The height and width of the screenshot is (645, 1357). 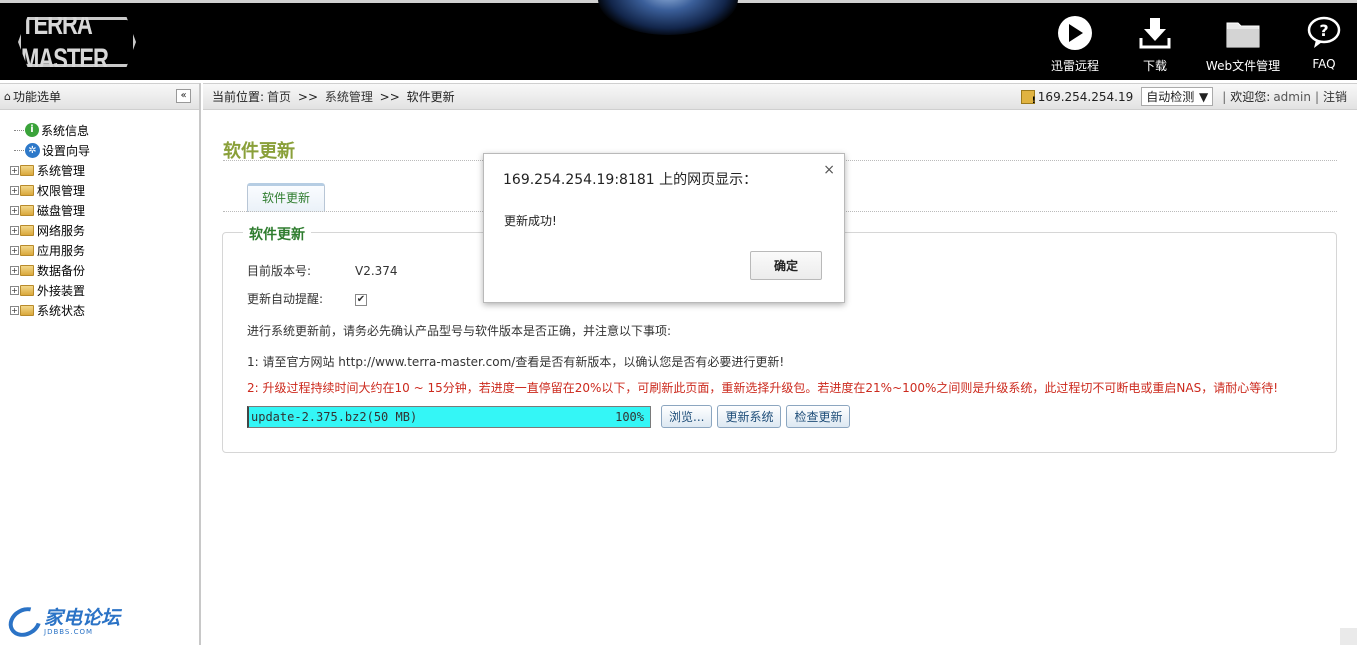 I want to click on sidebar-item-data-backup: + 数据备份, so click(x=104, y=270).